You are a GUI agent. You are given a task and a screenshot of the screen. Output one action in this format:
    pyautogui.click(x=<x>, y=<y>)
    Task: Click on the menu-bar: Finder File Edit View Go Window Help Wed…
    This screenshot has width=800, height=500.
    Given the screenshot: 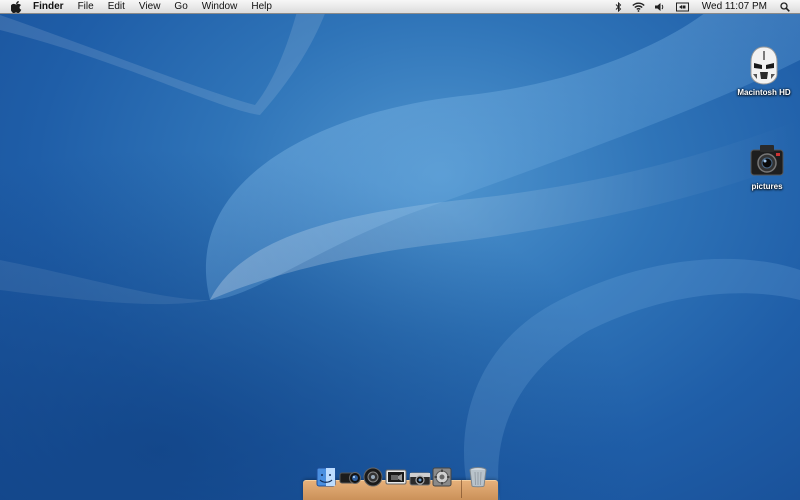 What is the action you would take?
    pyautogui.click(x=400, y=7)
    